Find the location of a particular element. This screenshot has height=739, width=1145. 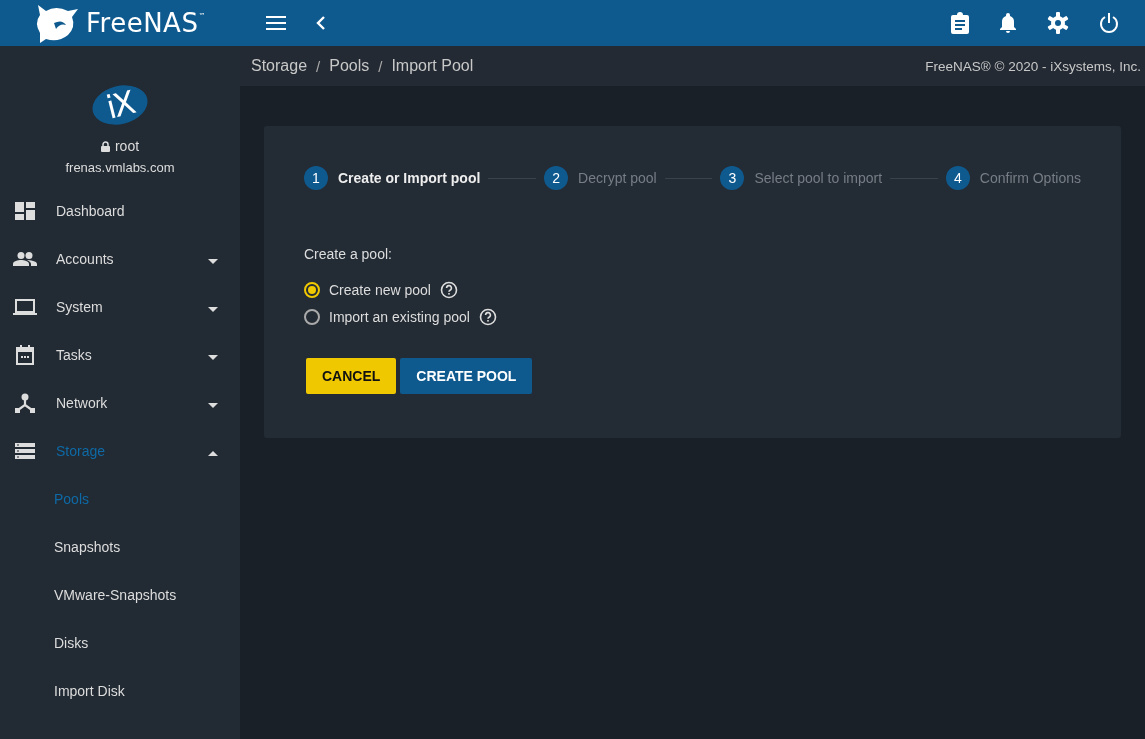

network-icon is located at coordinates (25, 403).